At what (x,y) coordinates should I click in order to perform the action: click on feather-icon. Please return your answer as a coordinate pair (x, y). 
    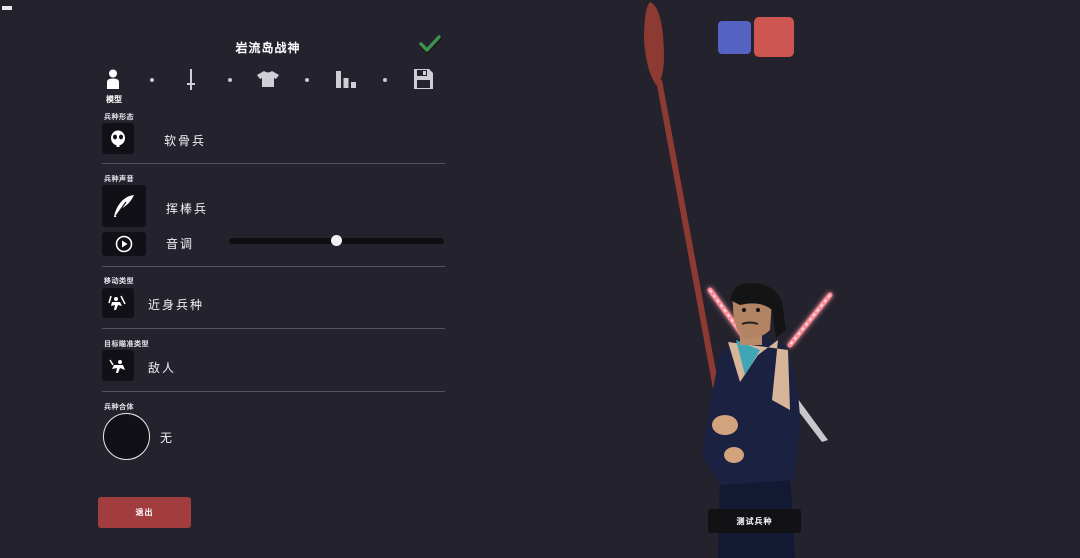
    Looking at the image, I should click on (124, 206).